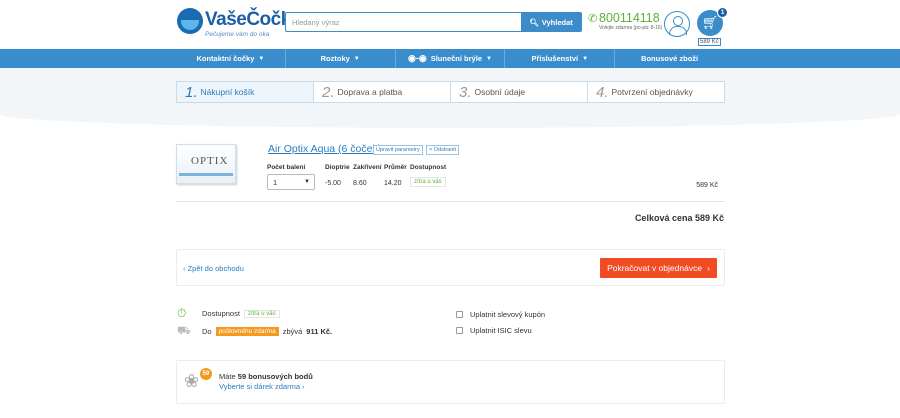 The width and height of the screenshot is (900, 418). Describe the element at coordinates (501, 330) in the screenshot. I see `isic-label: Uplatnit ISIC slevu` at that location.